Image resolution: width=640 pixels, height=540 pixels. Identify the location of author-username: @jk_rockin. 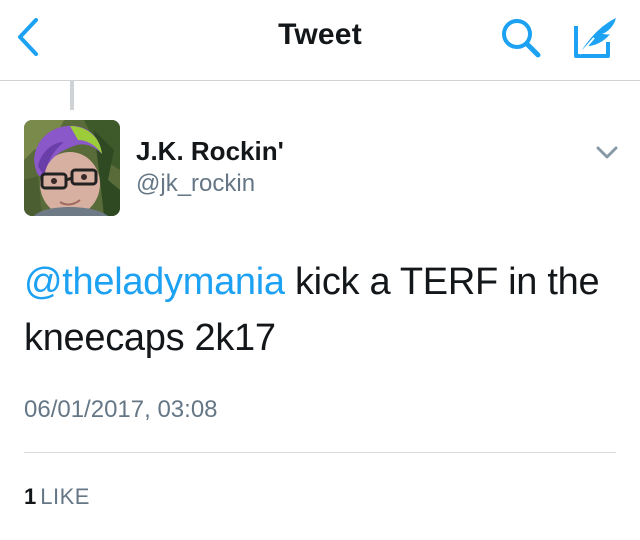
(195, 184).